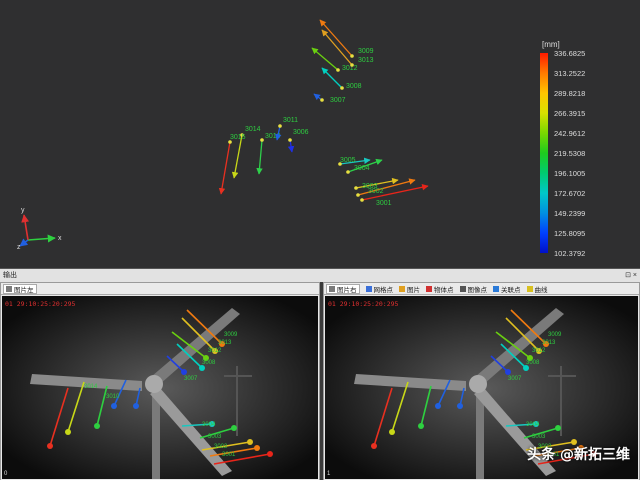 This screenshot has width=640, height=480. What do you see at coordinates (477, 290) in the screenshot?
I see `toolbar-label: 图像点` at bounding box center [477, 290].